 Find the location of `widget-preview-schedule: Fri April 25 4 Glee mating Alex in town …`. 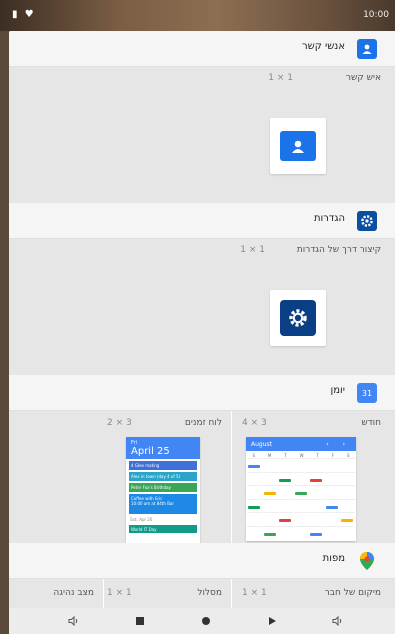

widget-preview-schedule: Fri April 25 4 Glee mating Alex in town … is located at coordinates (163, 490).